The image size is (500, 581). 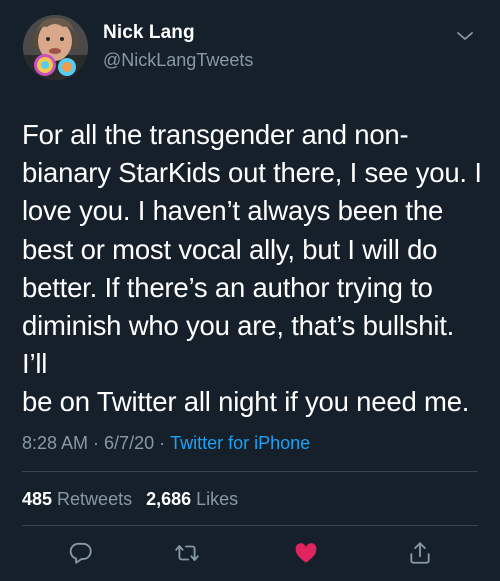 I want to click on retweet-button, so click(x=187, y=553).